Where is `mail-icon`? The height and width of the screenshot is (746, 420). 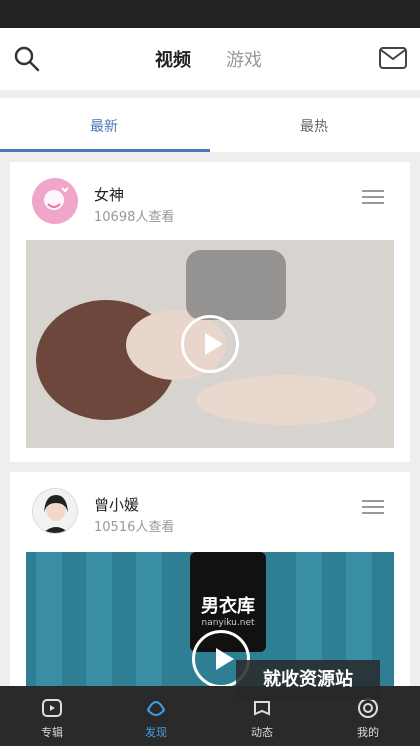
mail-icon is located at coordinates (393, 58).